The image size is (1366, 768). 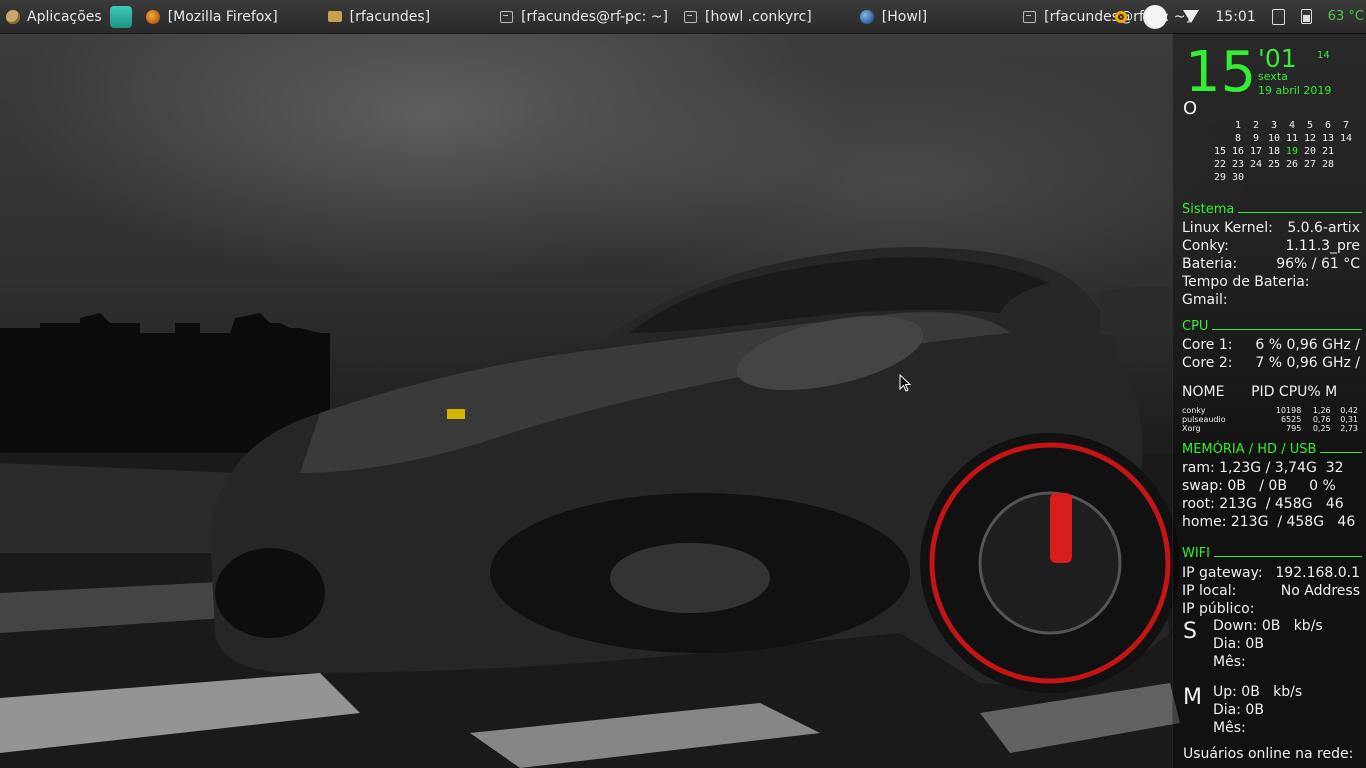 I want to click on calendar-day: 4, so click(x=1292, y=125).